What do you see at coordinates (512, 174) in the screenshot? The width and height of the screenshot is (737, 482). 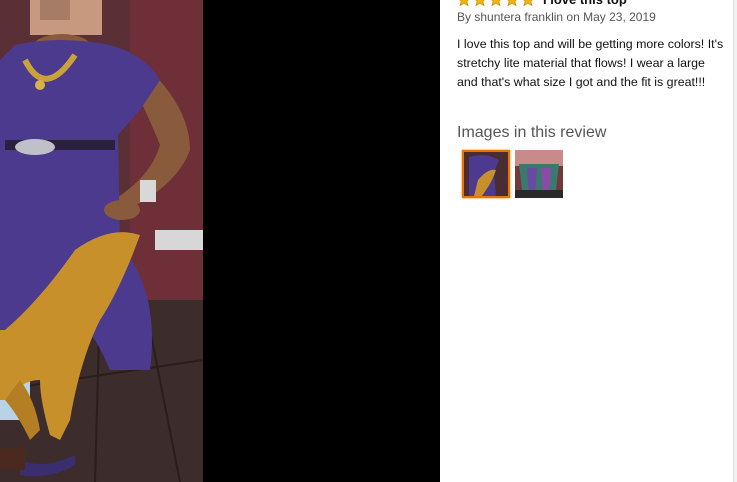 I see `review-thumbnails` at bounding box center [512, 174].